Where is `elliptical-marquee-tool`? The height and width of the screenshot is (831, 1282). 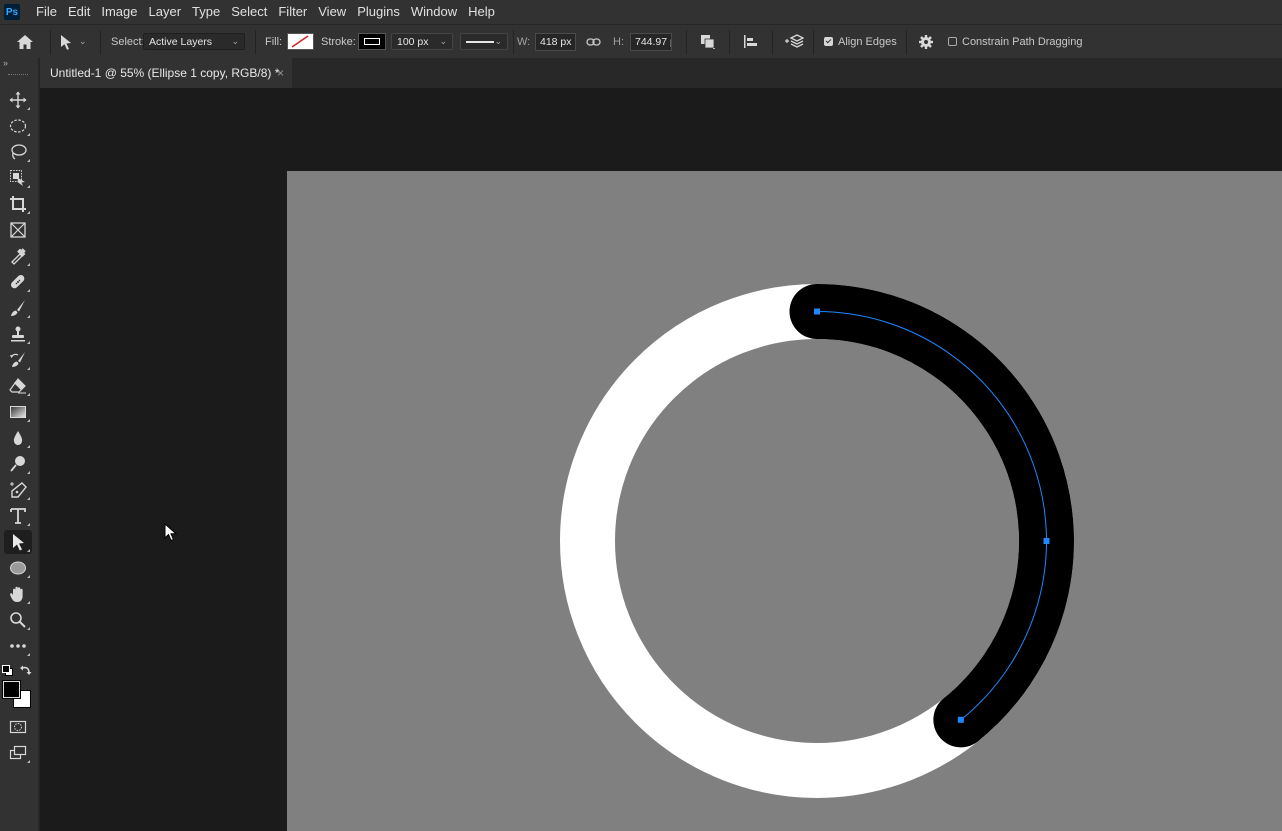 elliptical-marquee-tool is located at coordinates (18, 126).